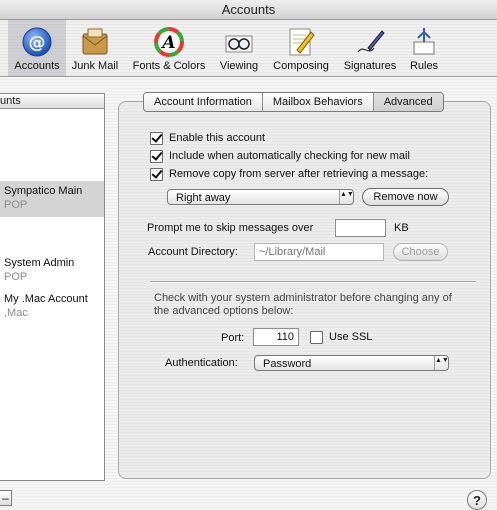 This screenshot has height=510, width=497. What do you see at coordinates (156, 156) in the screenshot?
I see `include-checking-checkbox` at bounding box center [156, 156].